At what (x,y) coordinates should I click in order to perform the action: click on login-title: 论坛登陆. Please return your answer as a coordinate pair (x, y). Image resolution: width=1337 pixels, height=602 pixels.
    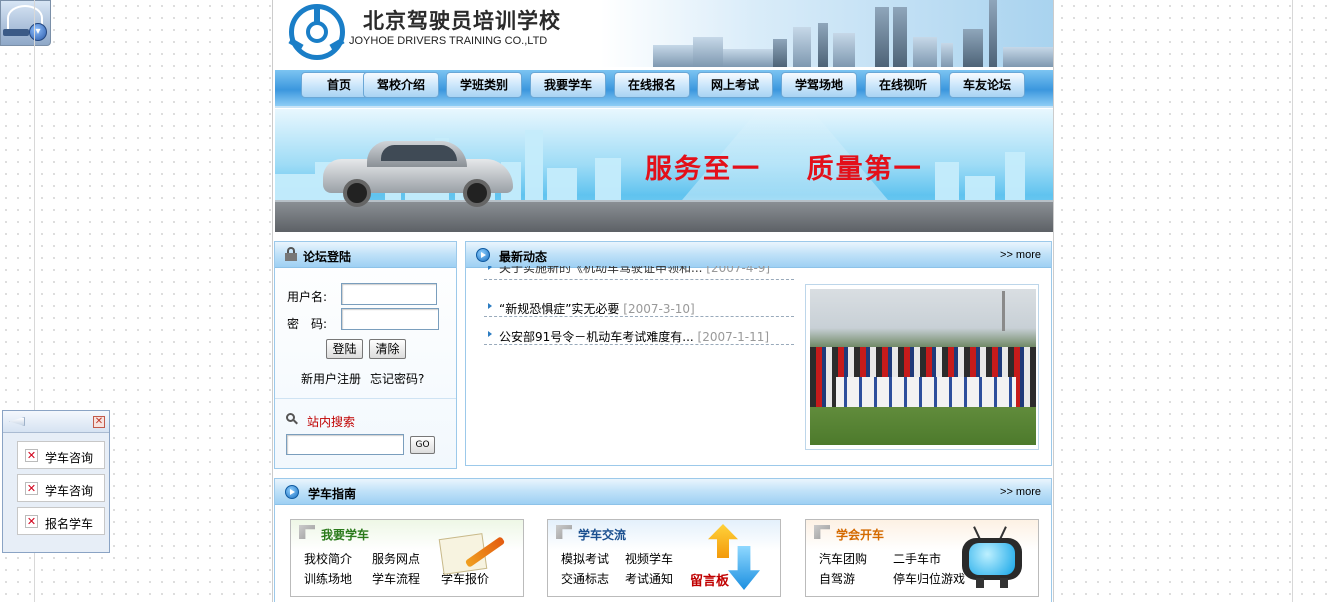
    Looking at the image, I should click on (327, 257).